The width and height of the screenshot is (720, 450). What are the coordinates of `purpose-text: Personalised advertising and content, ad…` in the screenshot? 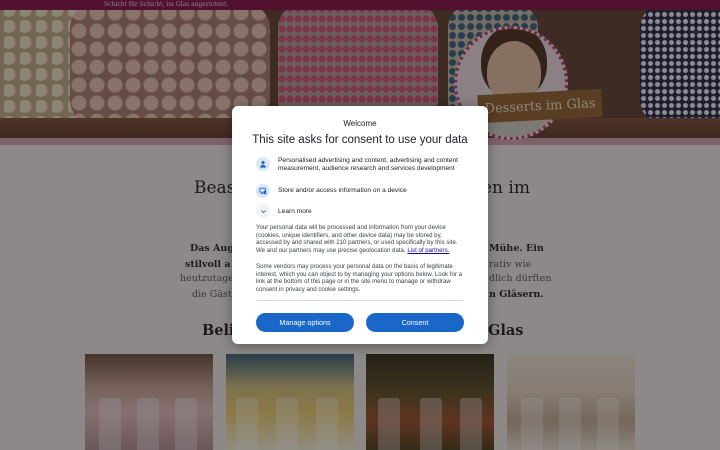 It's located at (368, 165).